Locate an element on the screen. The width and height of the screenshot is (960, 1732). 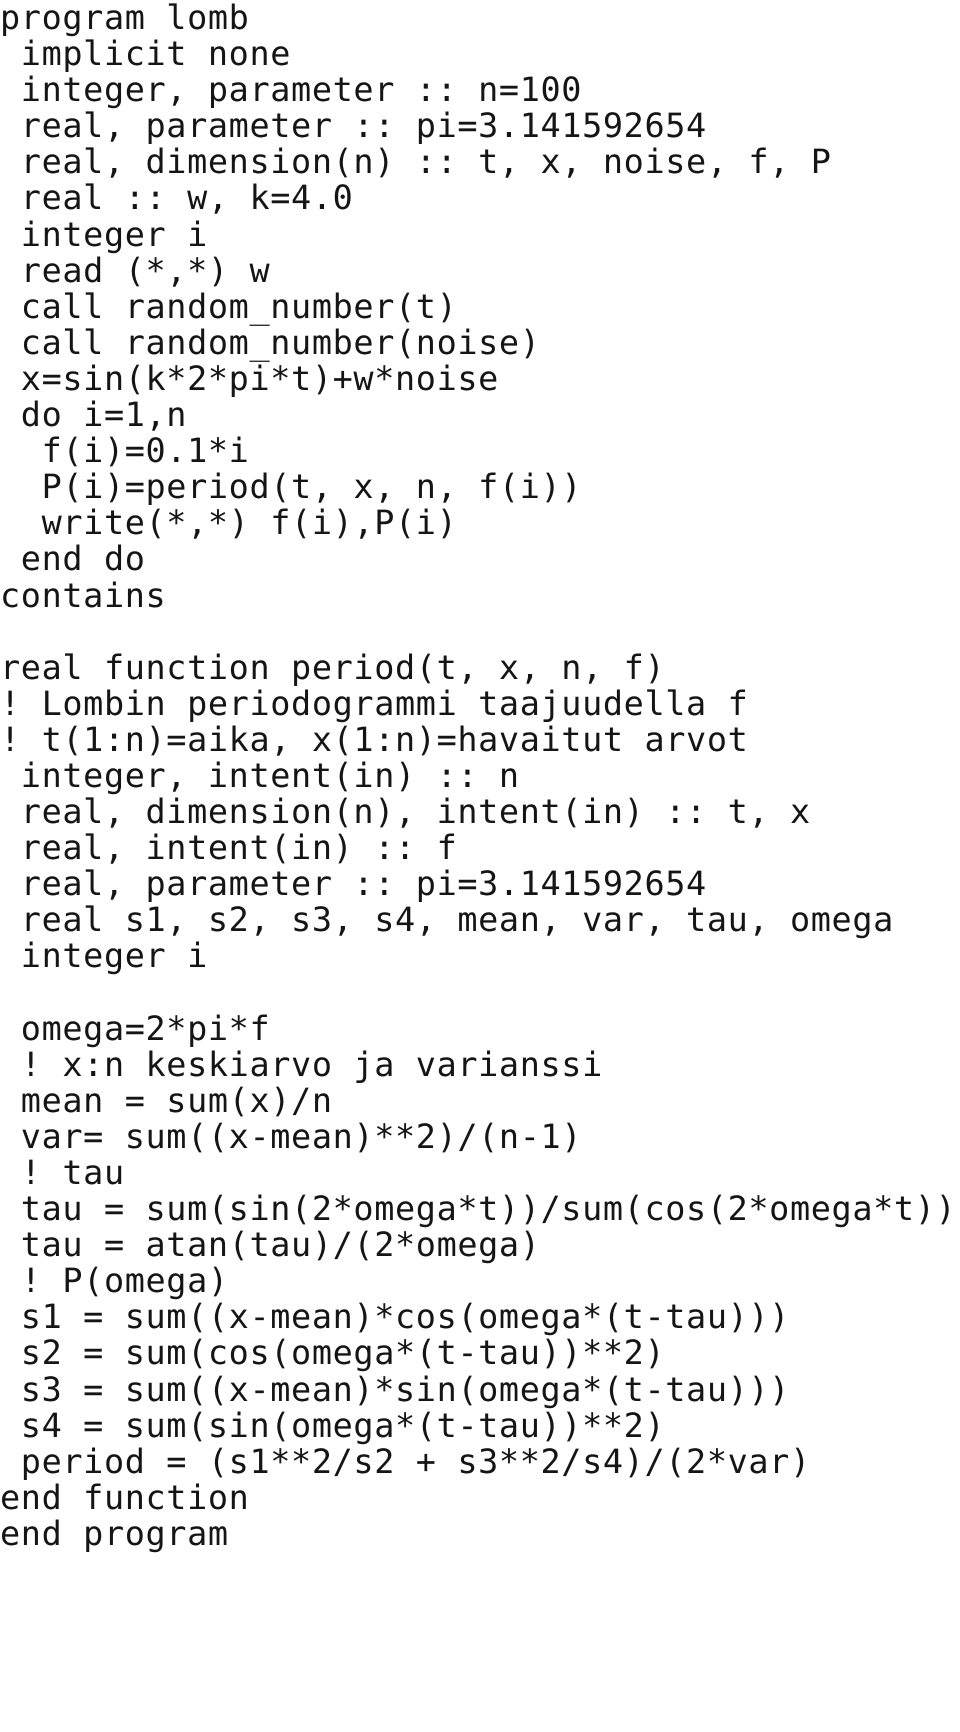
code-line: call random_number(t) is located at coordinates (229, 306).